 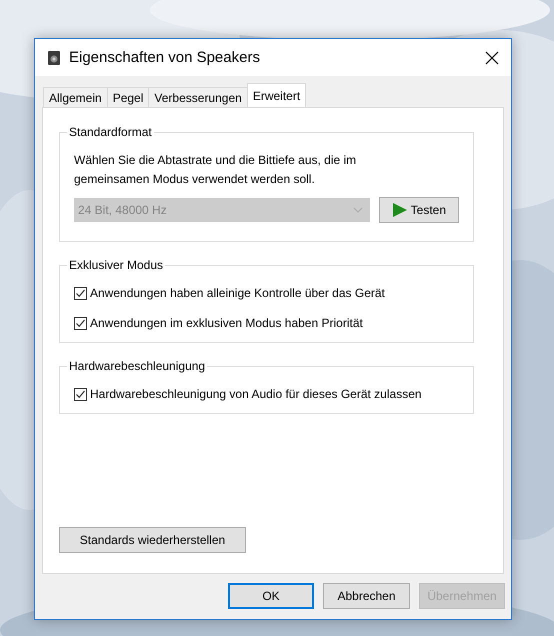 I want to click on speaker-icon, so click(x=54, y=58).